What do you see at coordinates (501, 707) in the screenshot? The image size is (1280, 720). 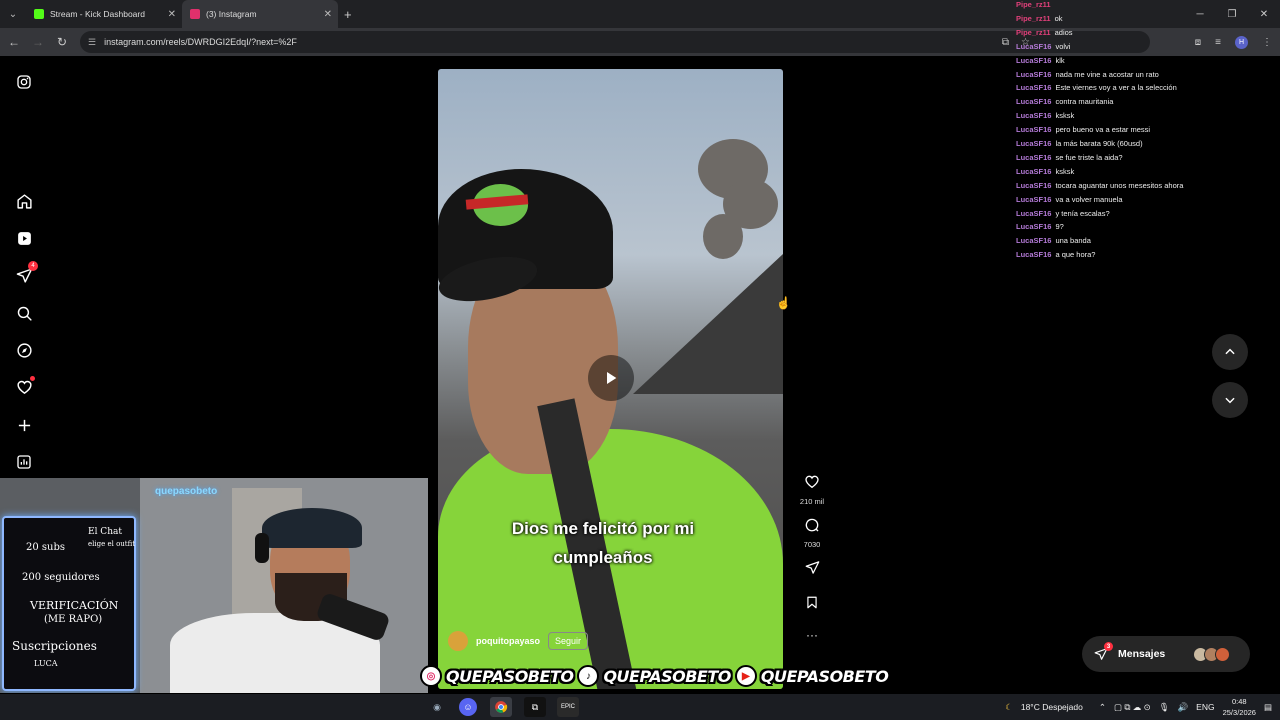 I see `chrome-icon` at bounding box center [501, 707].